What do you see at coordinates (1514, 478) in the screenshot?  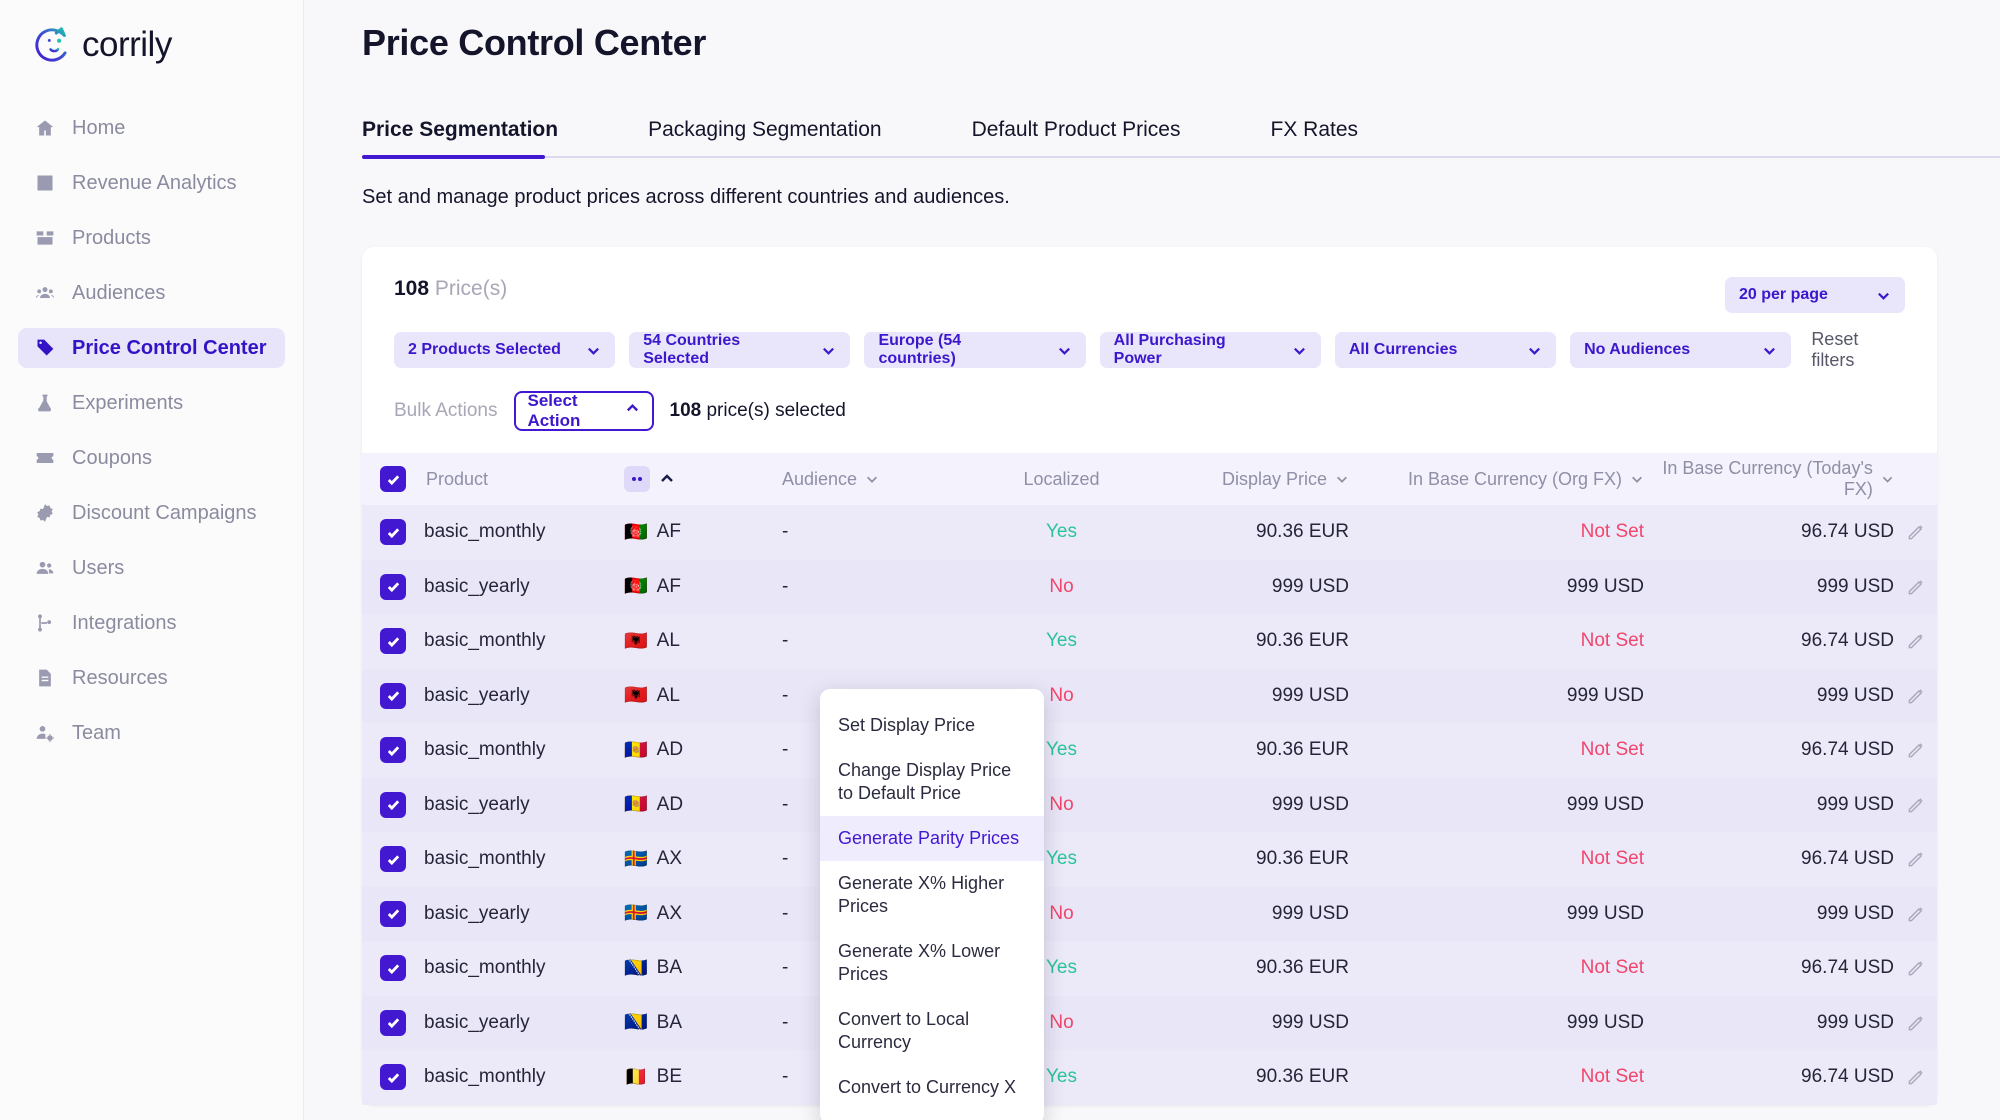 I see `column-header-org-fx-label: In Base Currency (Org FX)` at bounding box center [1514, 478].